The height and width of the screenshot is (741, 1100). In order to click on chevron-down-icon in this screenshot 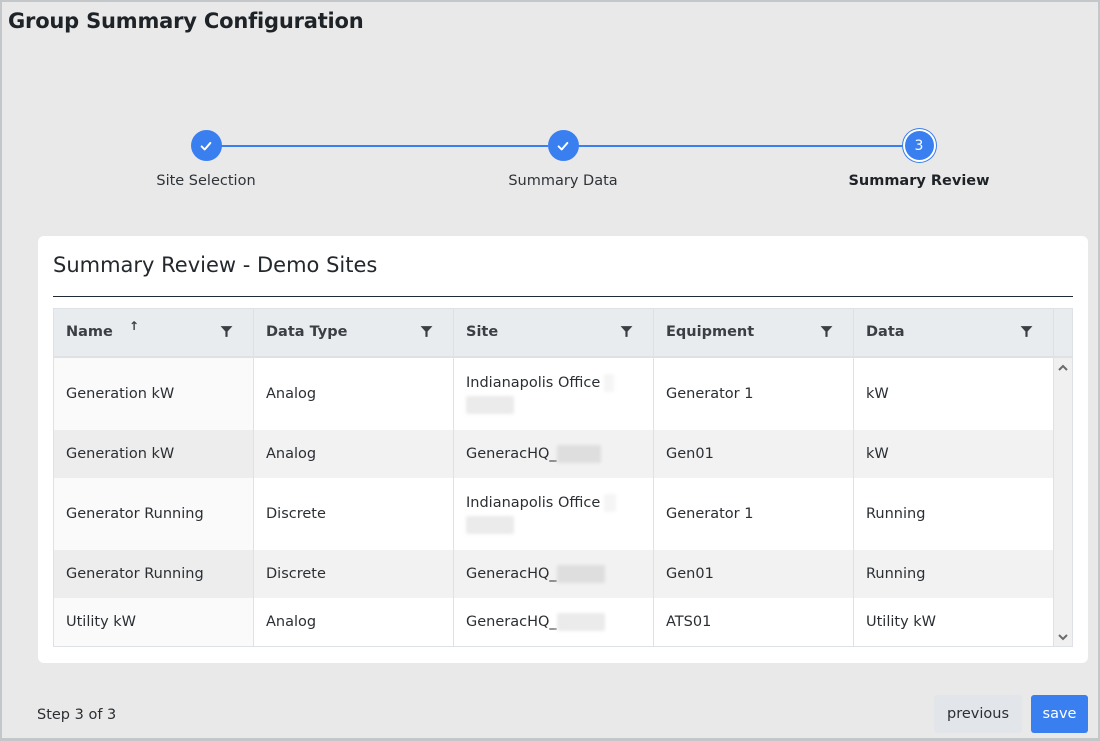, I will do `click(1063, 637)`.